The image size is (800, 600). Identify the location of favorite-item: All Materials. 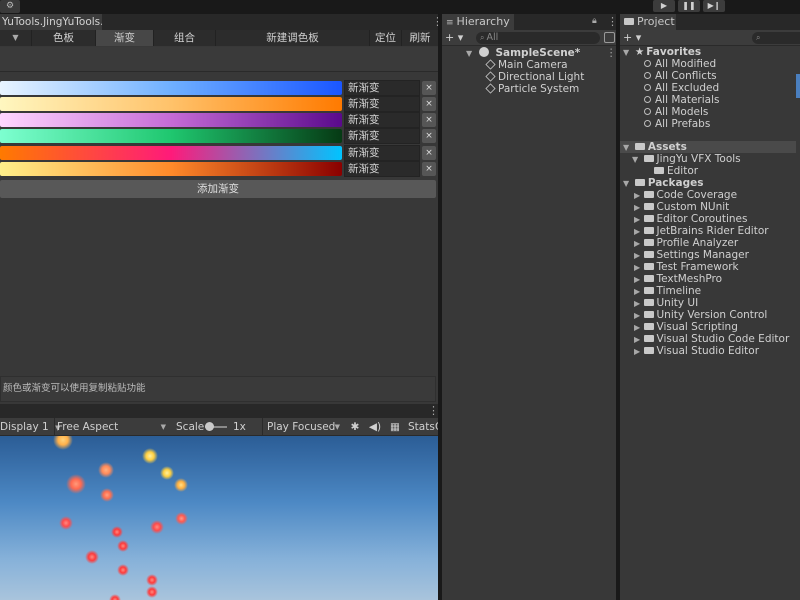
(681, 100).